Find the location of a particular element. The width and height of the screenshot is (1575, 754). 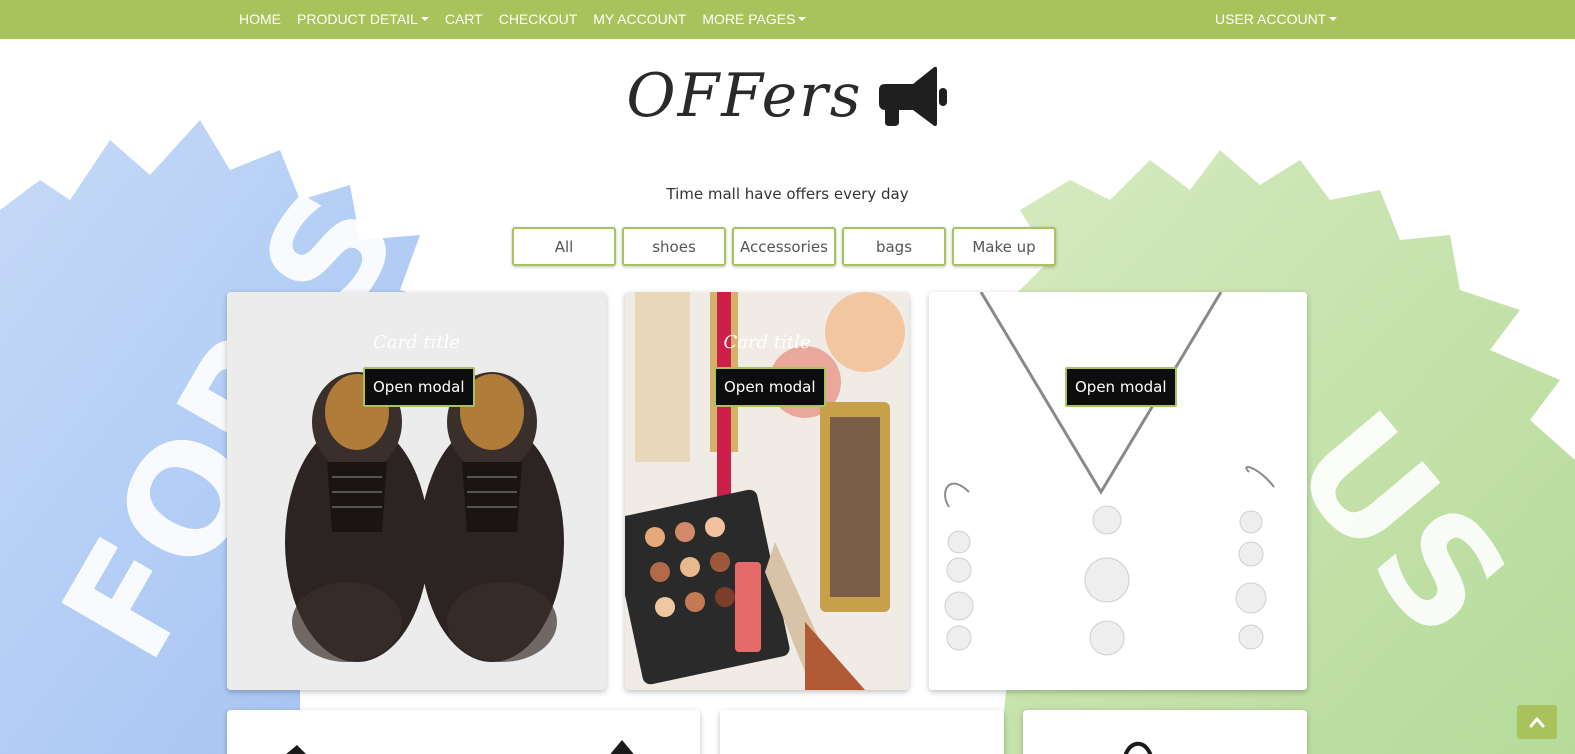

filter-makeup-button: Make up is located at coordinates (1004, 246).